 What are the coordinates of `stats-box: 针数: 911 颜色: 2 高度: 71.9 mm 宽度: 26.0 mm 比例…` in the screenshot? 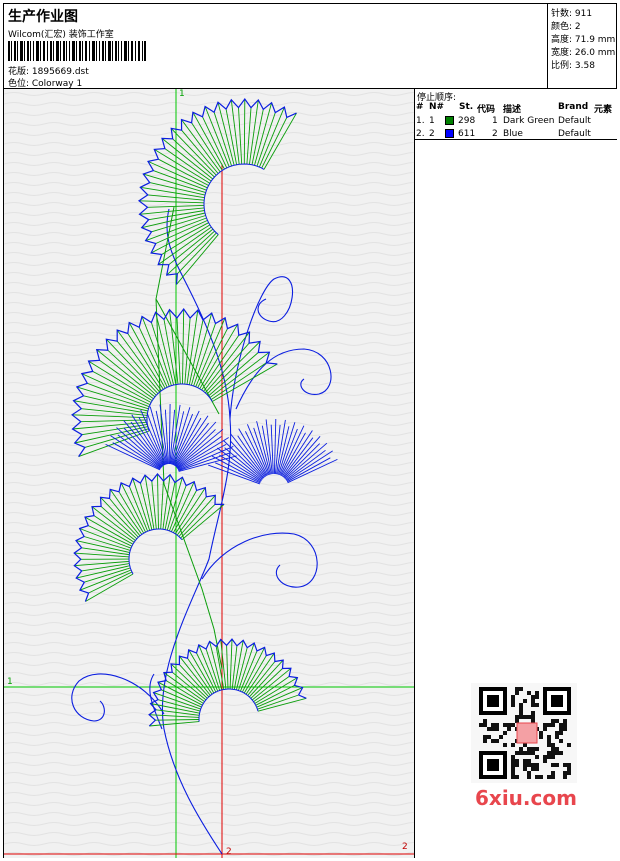 It's located at (582, 46).